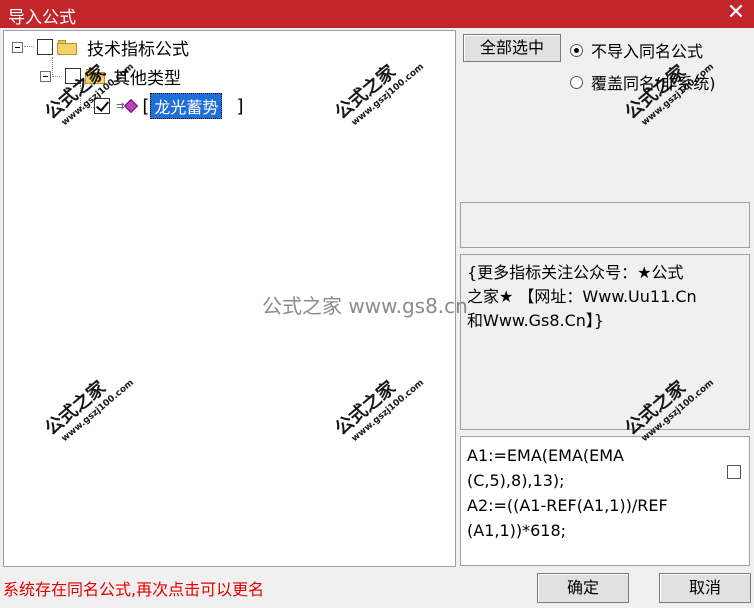 This screenshot has height=608, width=754. What do you see at coordinates (583, 588) in the screenshot?
I see `ok-button: 确定` at bounding box center [583, 588].